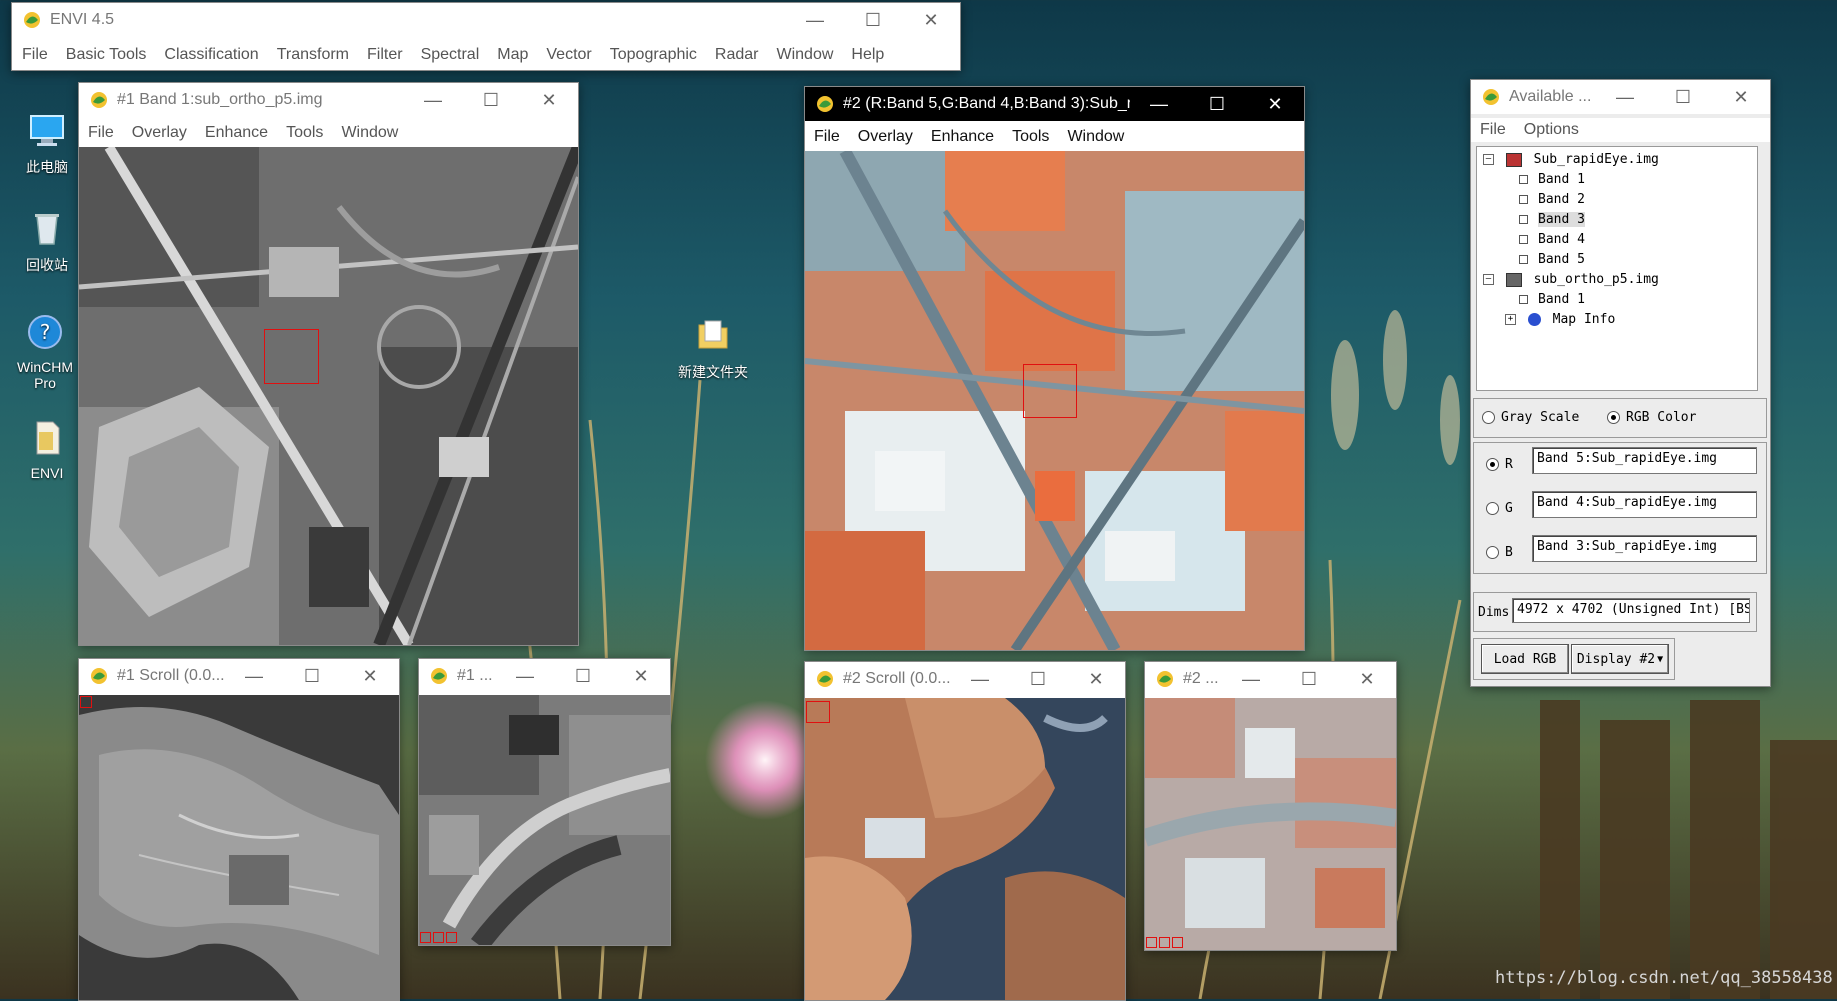  What do you see at coordinates (1492, 508) in the screenshot?
I see `green-channel-radio` at bounding box center [1492, 508].